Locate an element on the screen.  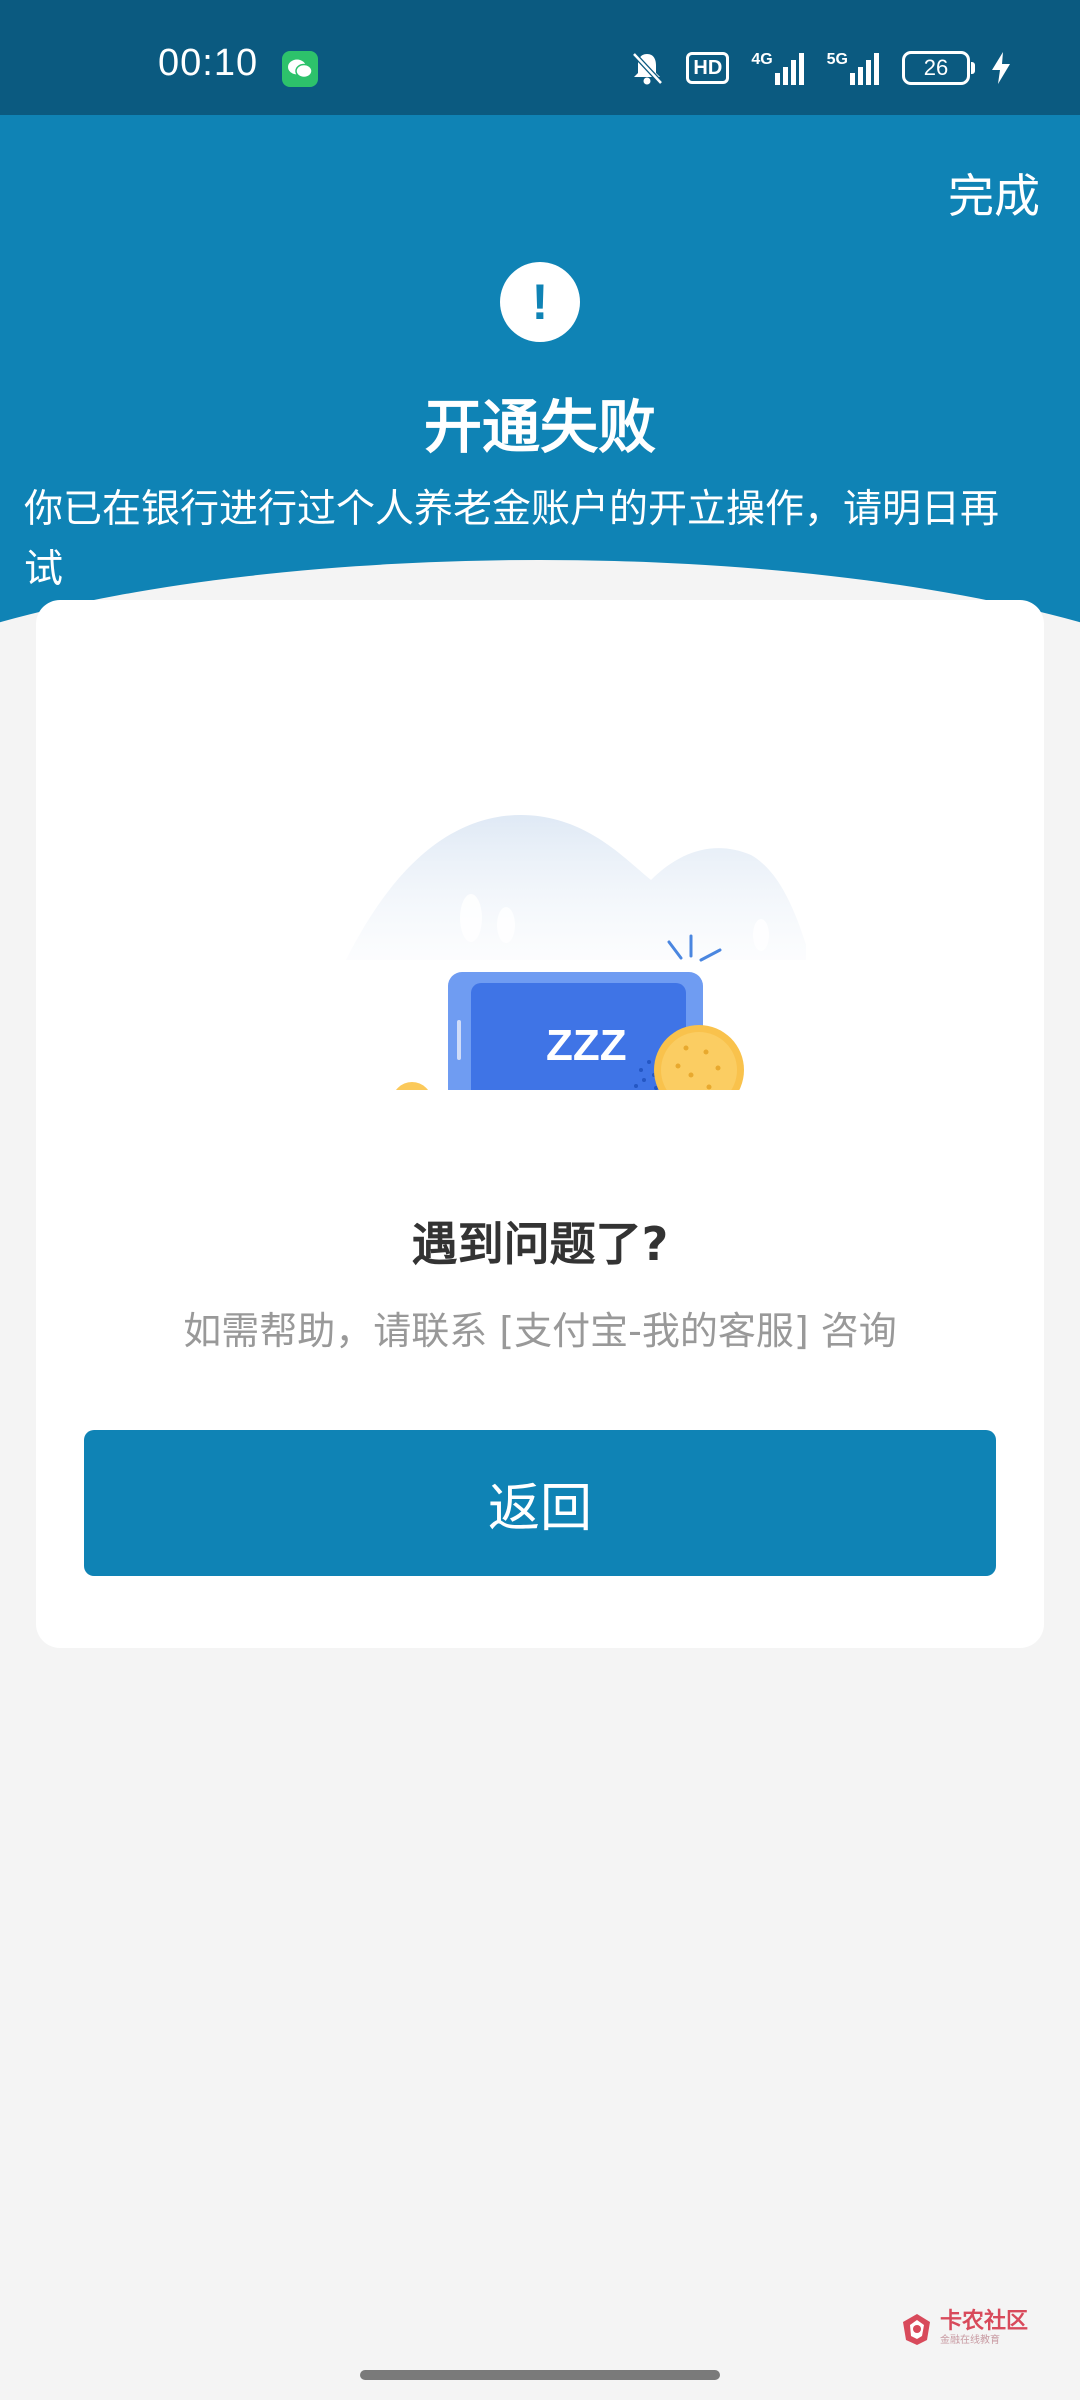
watermark-subtitle: 金融在线教育 is located at coordinates (970, 2340).